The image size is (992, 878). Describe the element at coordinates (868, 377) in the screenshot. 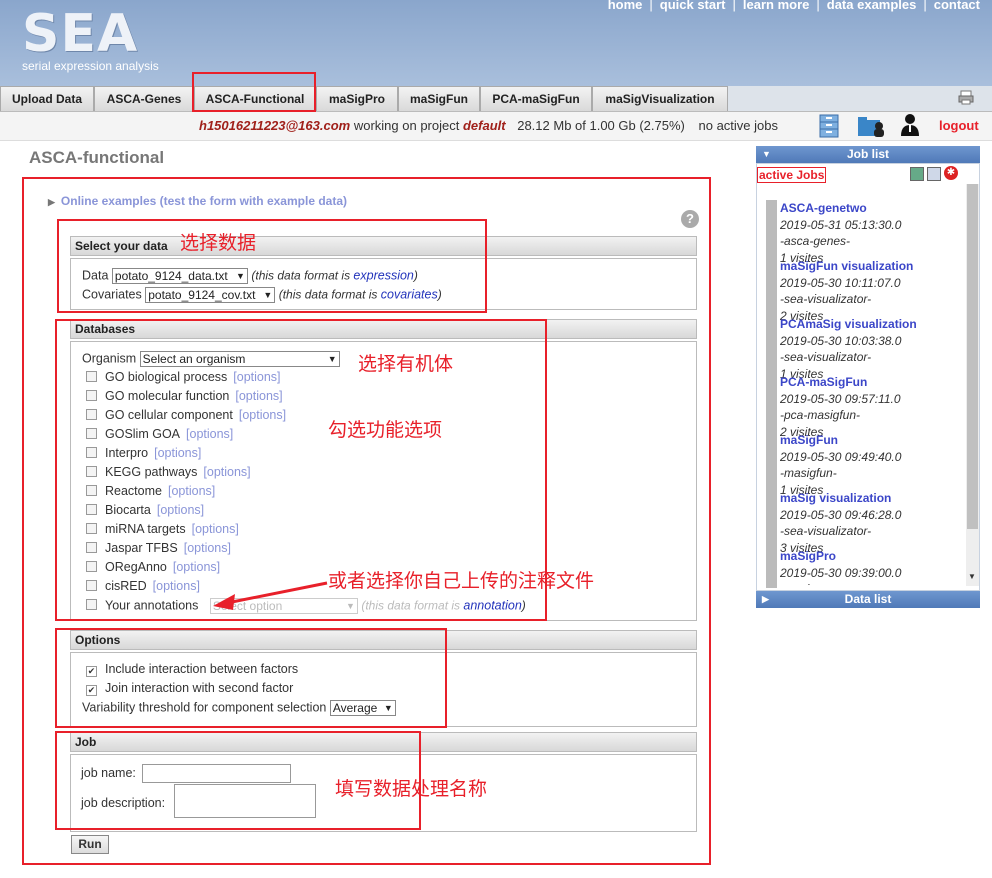

I see `job-list-panel` at that location.